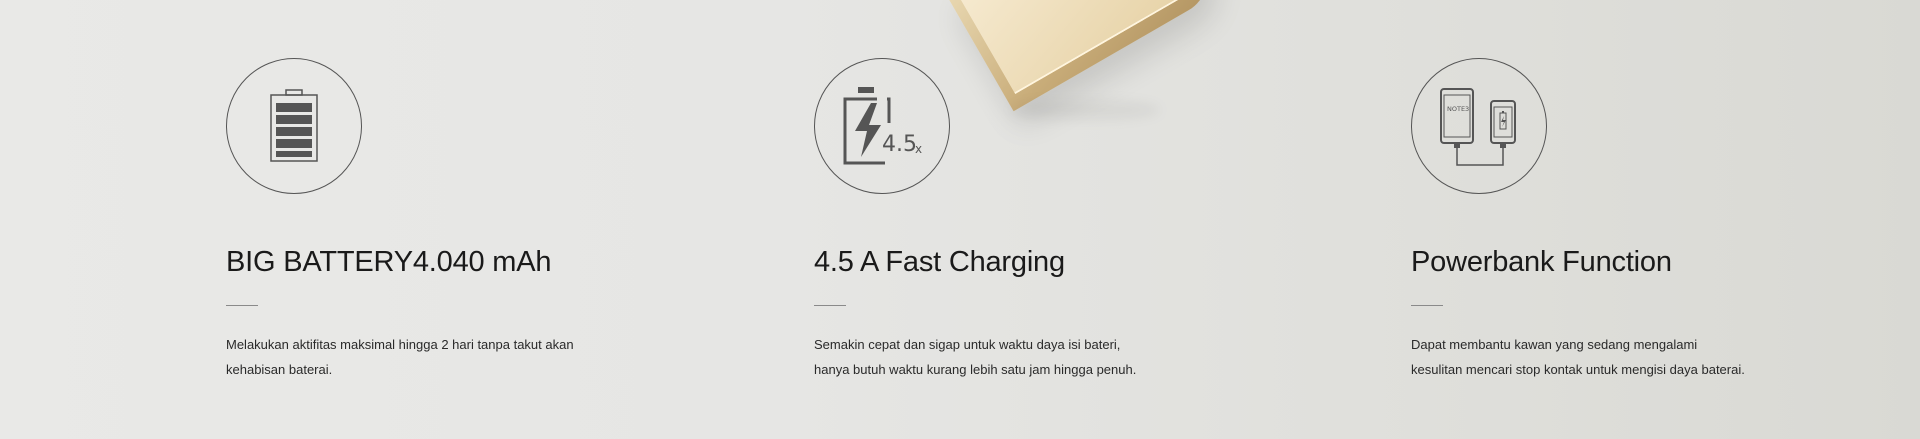 The height and width of the screenshot is (439, 1920). I want to click on description-line: kehabisan baterai., so click(279, 369).